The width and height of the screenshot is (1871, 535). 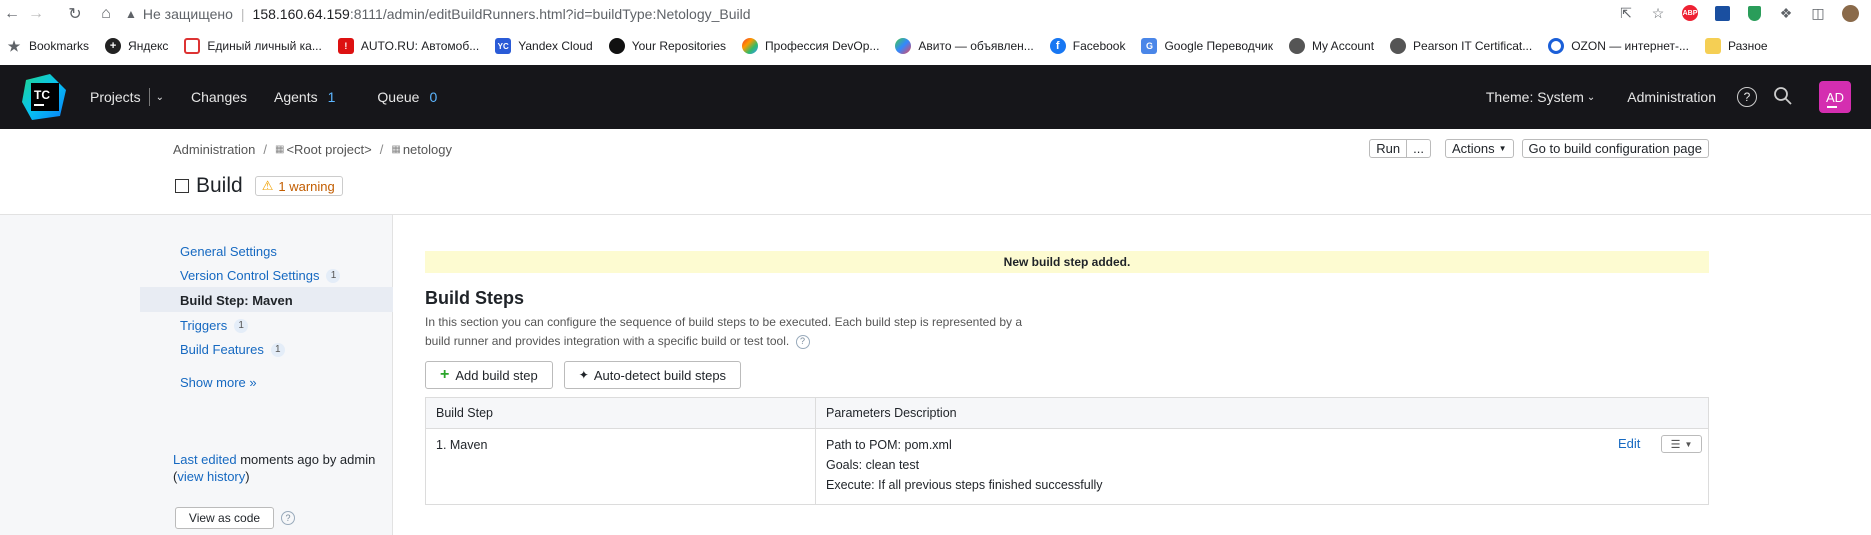 I want to click on bookmark-item: + Яндекс, so click(x=136, y=46).